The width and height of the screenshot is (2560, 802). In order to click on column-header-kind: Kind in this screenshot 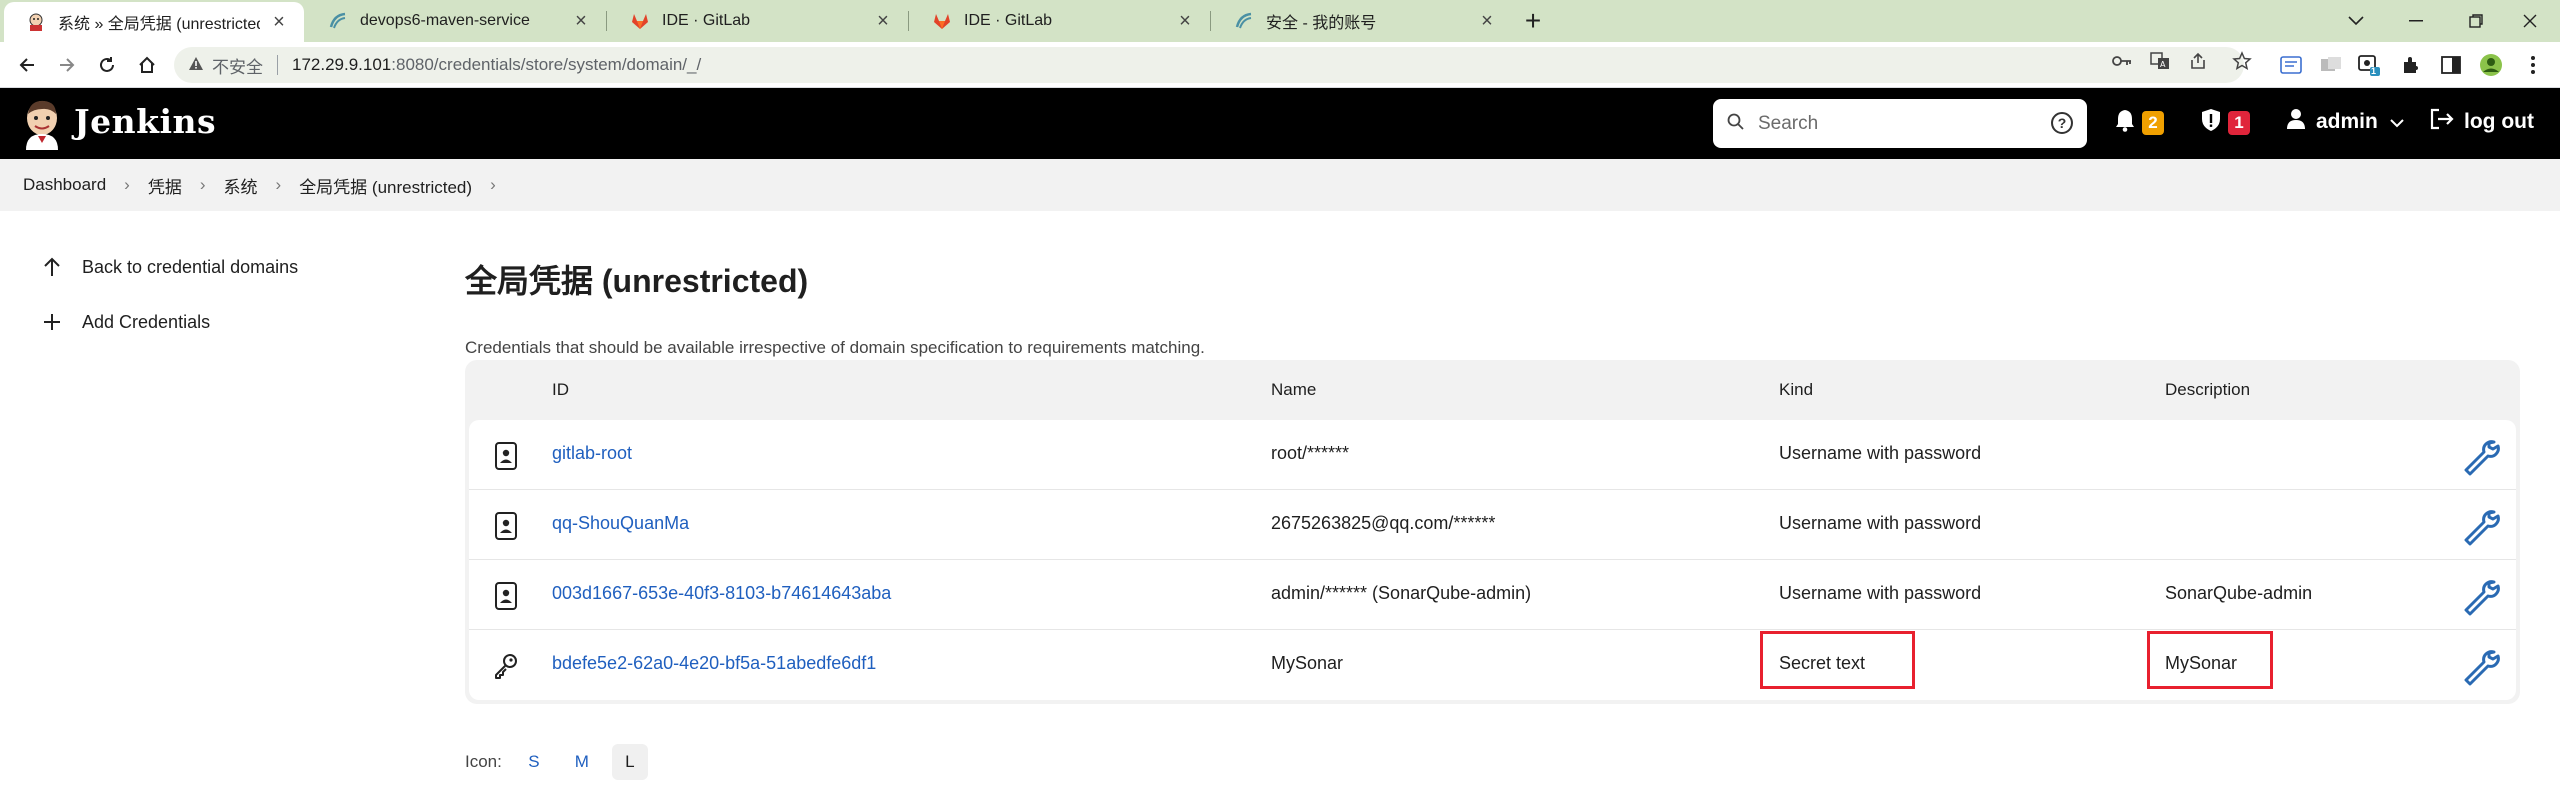, I will do `click(1796, 390)`.